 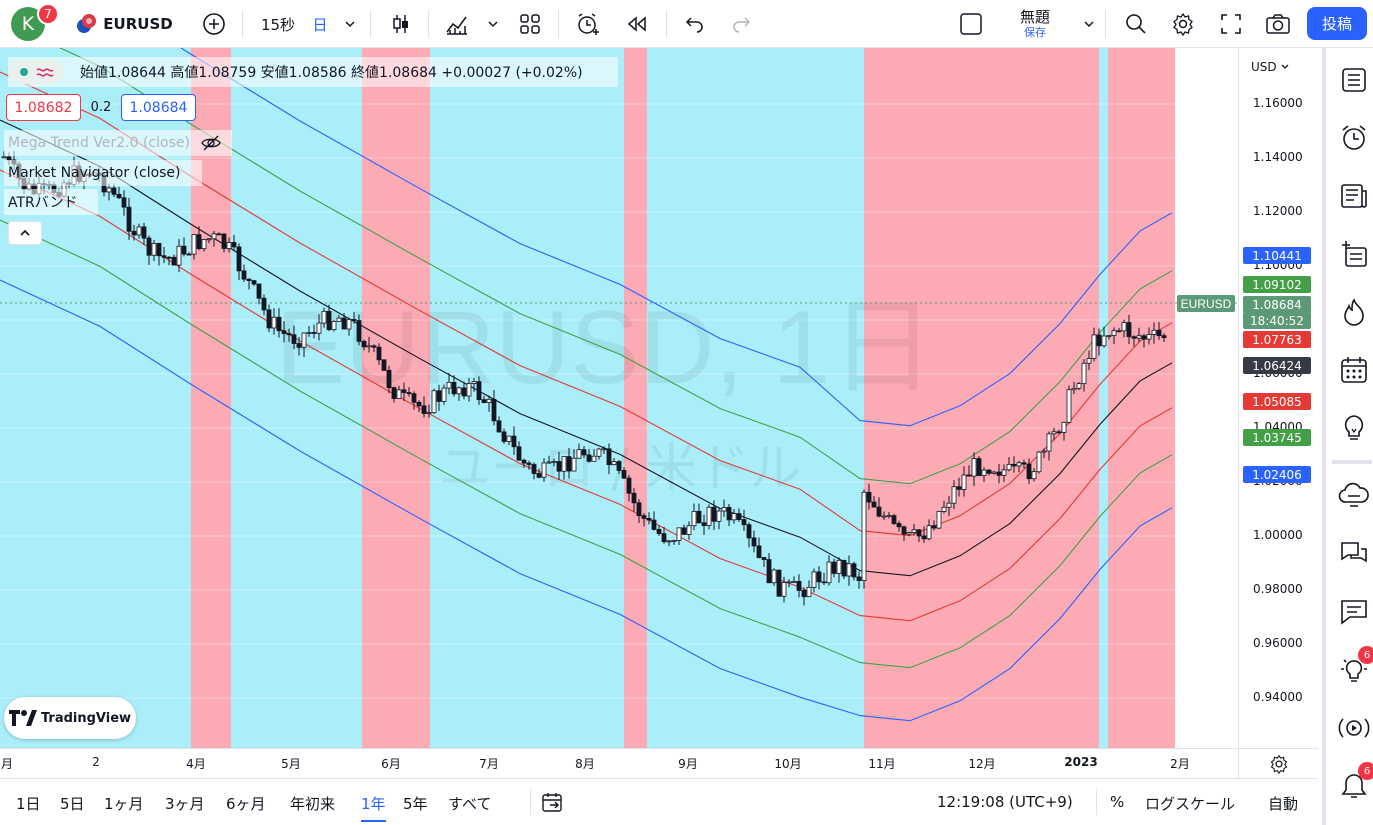 I want to click on interval-button: 15秒, so click(x=278, y=24).